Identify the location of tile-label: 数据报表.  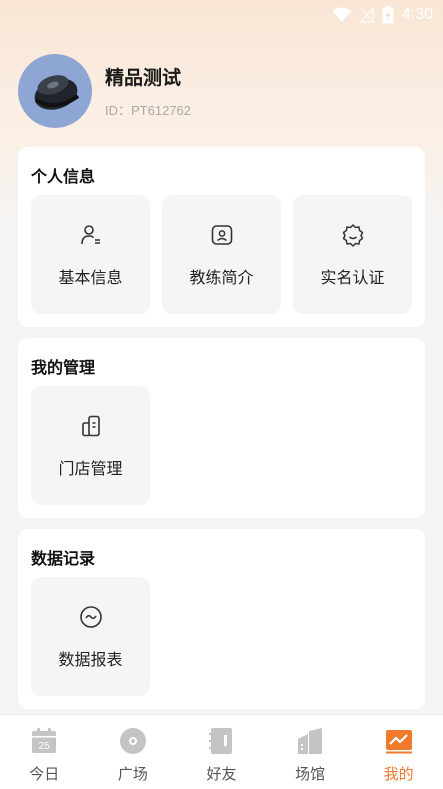
(90, 660).